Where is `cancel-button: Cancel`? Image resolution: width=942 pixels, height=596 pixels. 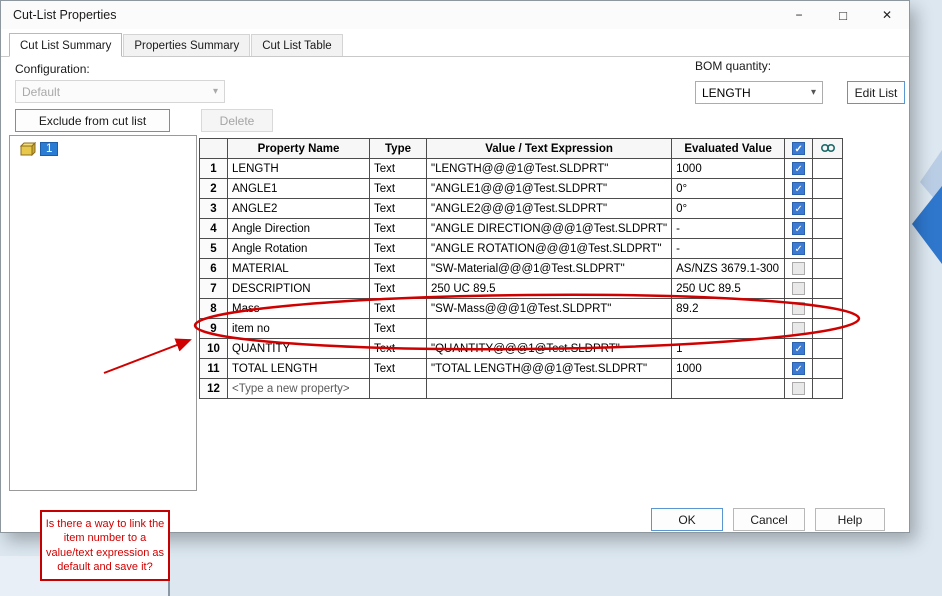
cancel-button: Cancel is located at coordinates (769, 519).